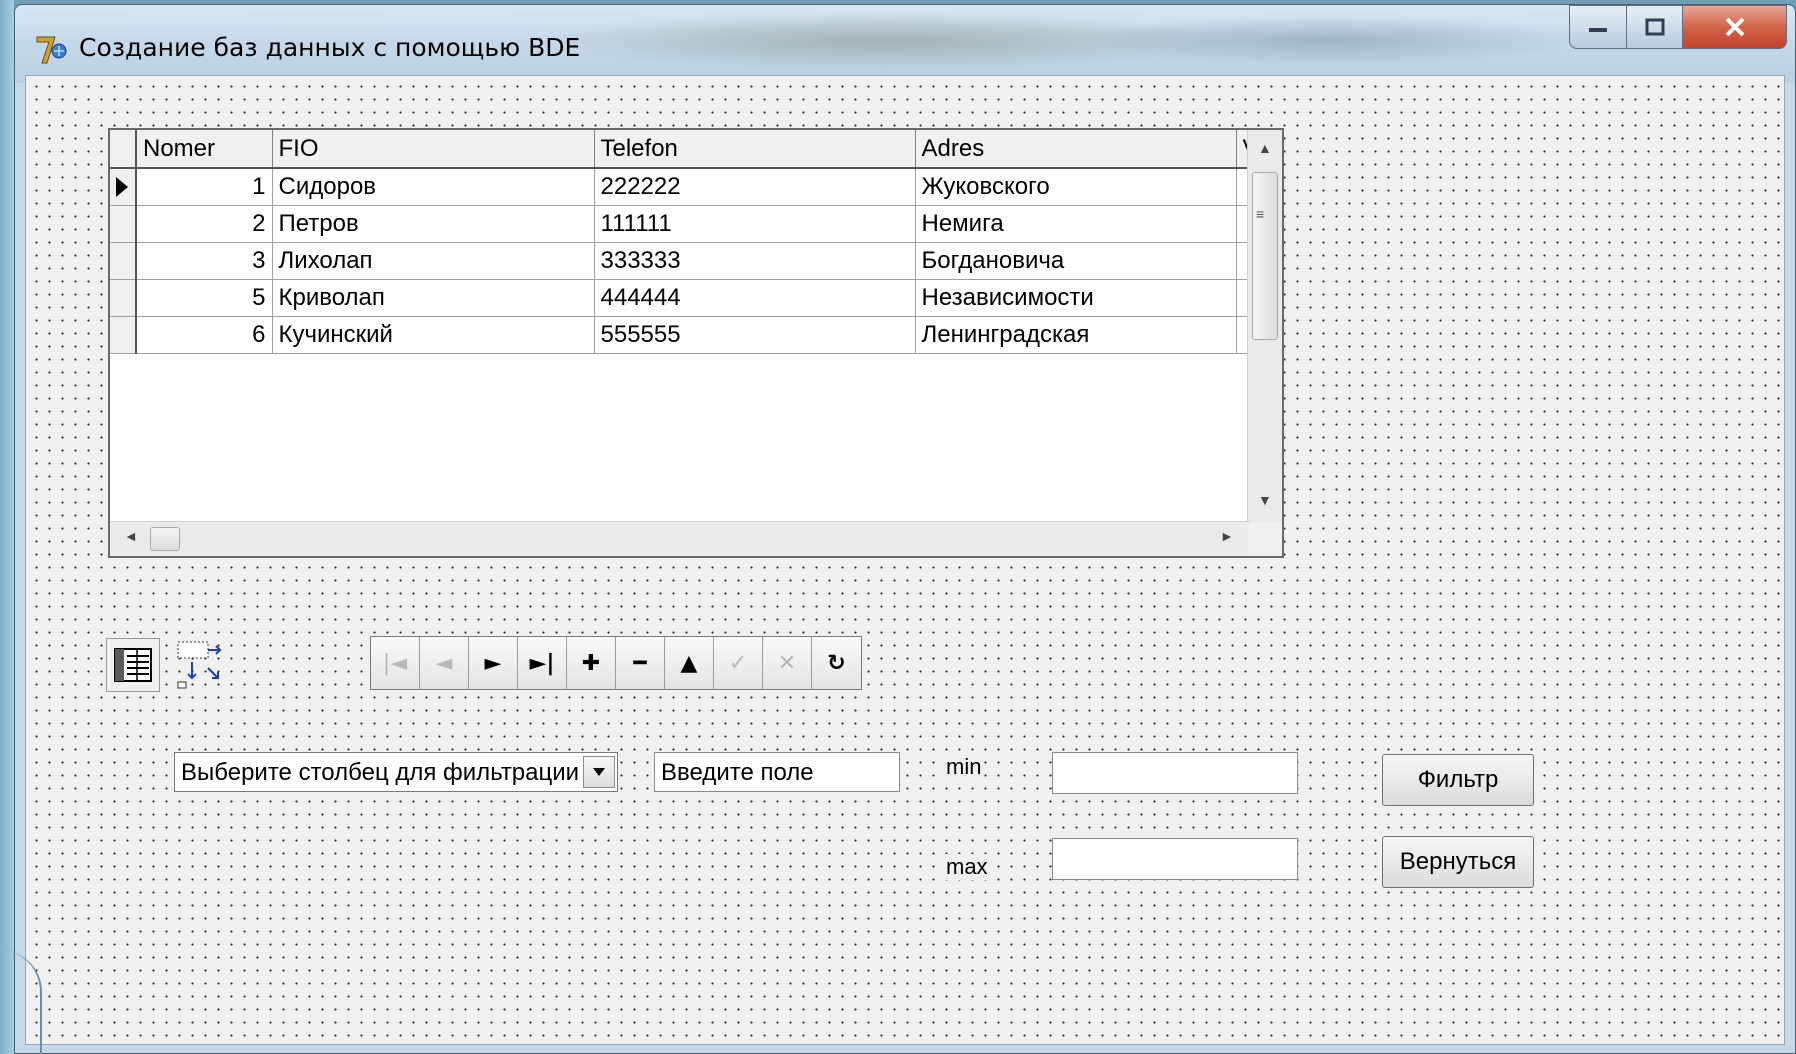 Image resolution: width=1796 pixels, height=1054 pixels. Describe the element at coordinates (1458, 862) in the screenshot. I see `back-button: Вернуться` at that location.